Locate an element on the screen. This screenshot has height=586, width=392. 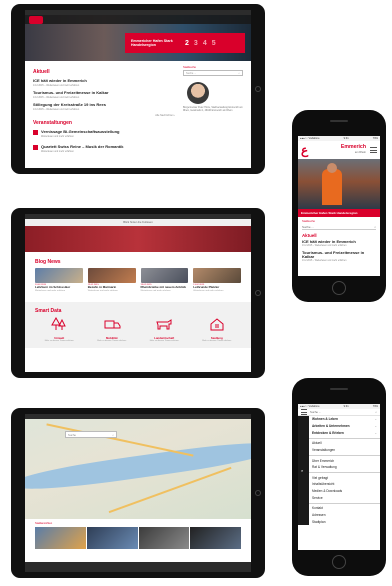
menu-item: Service is located at coordinates (344, 498).